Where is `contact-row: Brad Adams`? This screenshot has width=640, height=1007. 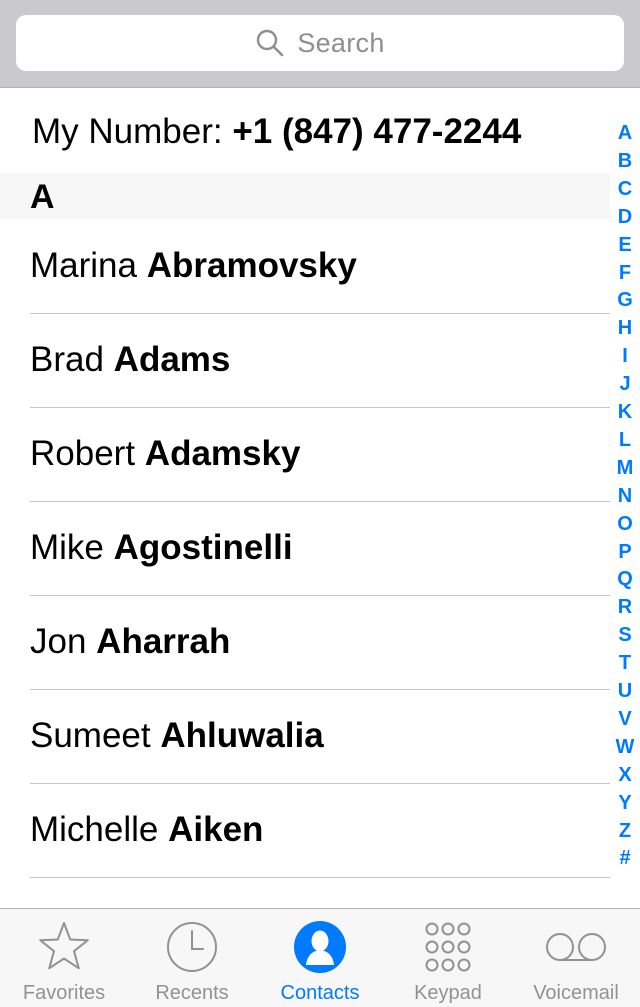 contact-row: Brad Adams is located at coordinates (305, 361).